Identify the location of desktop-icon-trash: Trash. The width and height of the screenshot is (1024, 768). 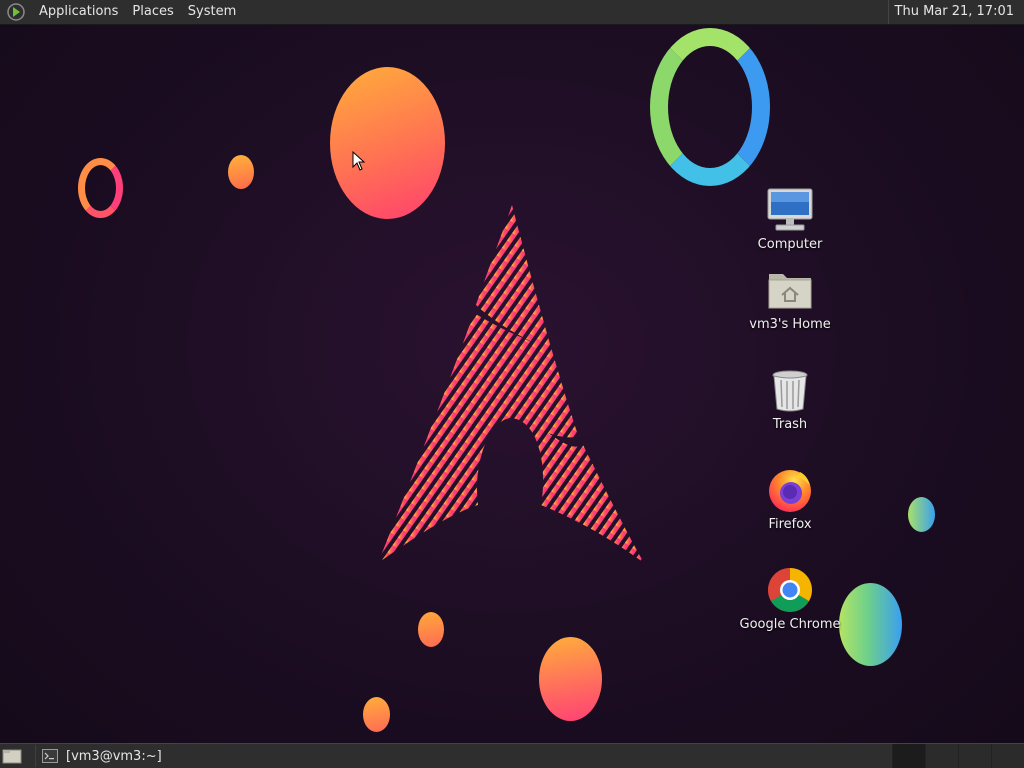
(790, 399).